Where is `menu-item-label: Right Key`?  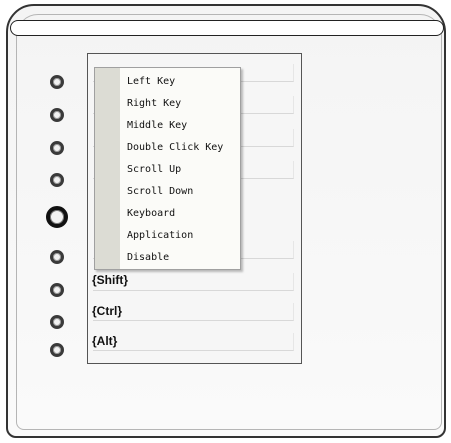
menu-item-label: Right Key is located at coordinates (154, 103).